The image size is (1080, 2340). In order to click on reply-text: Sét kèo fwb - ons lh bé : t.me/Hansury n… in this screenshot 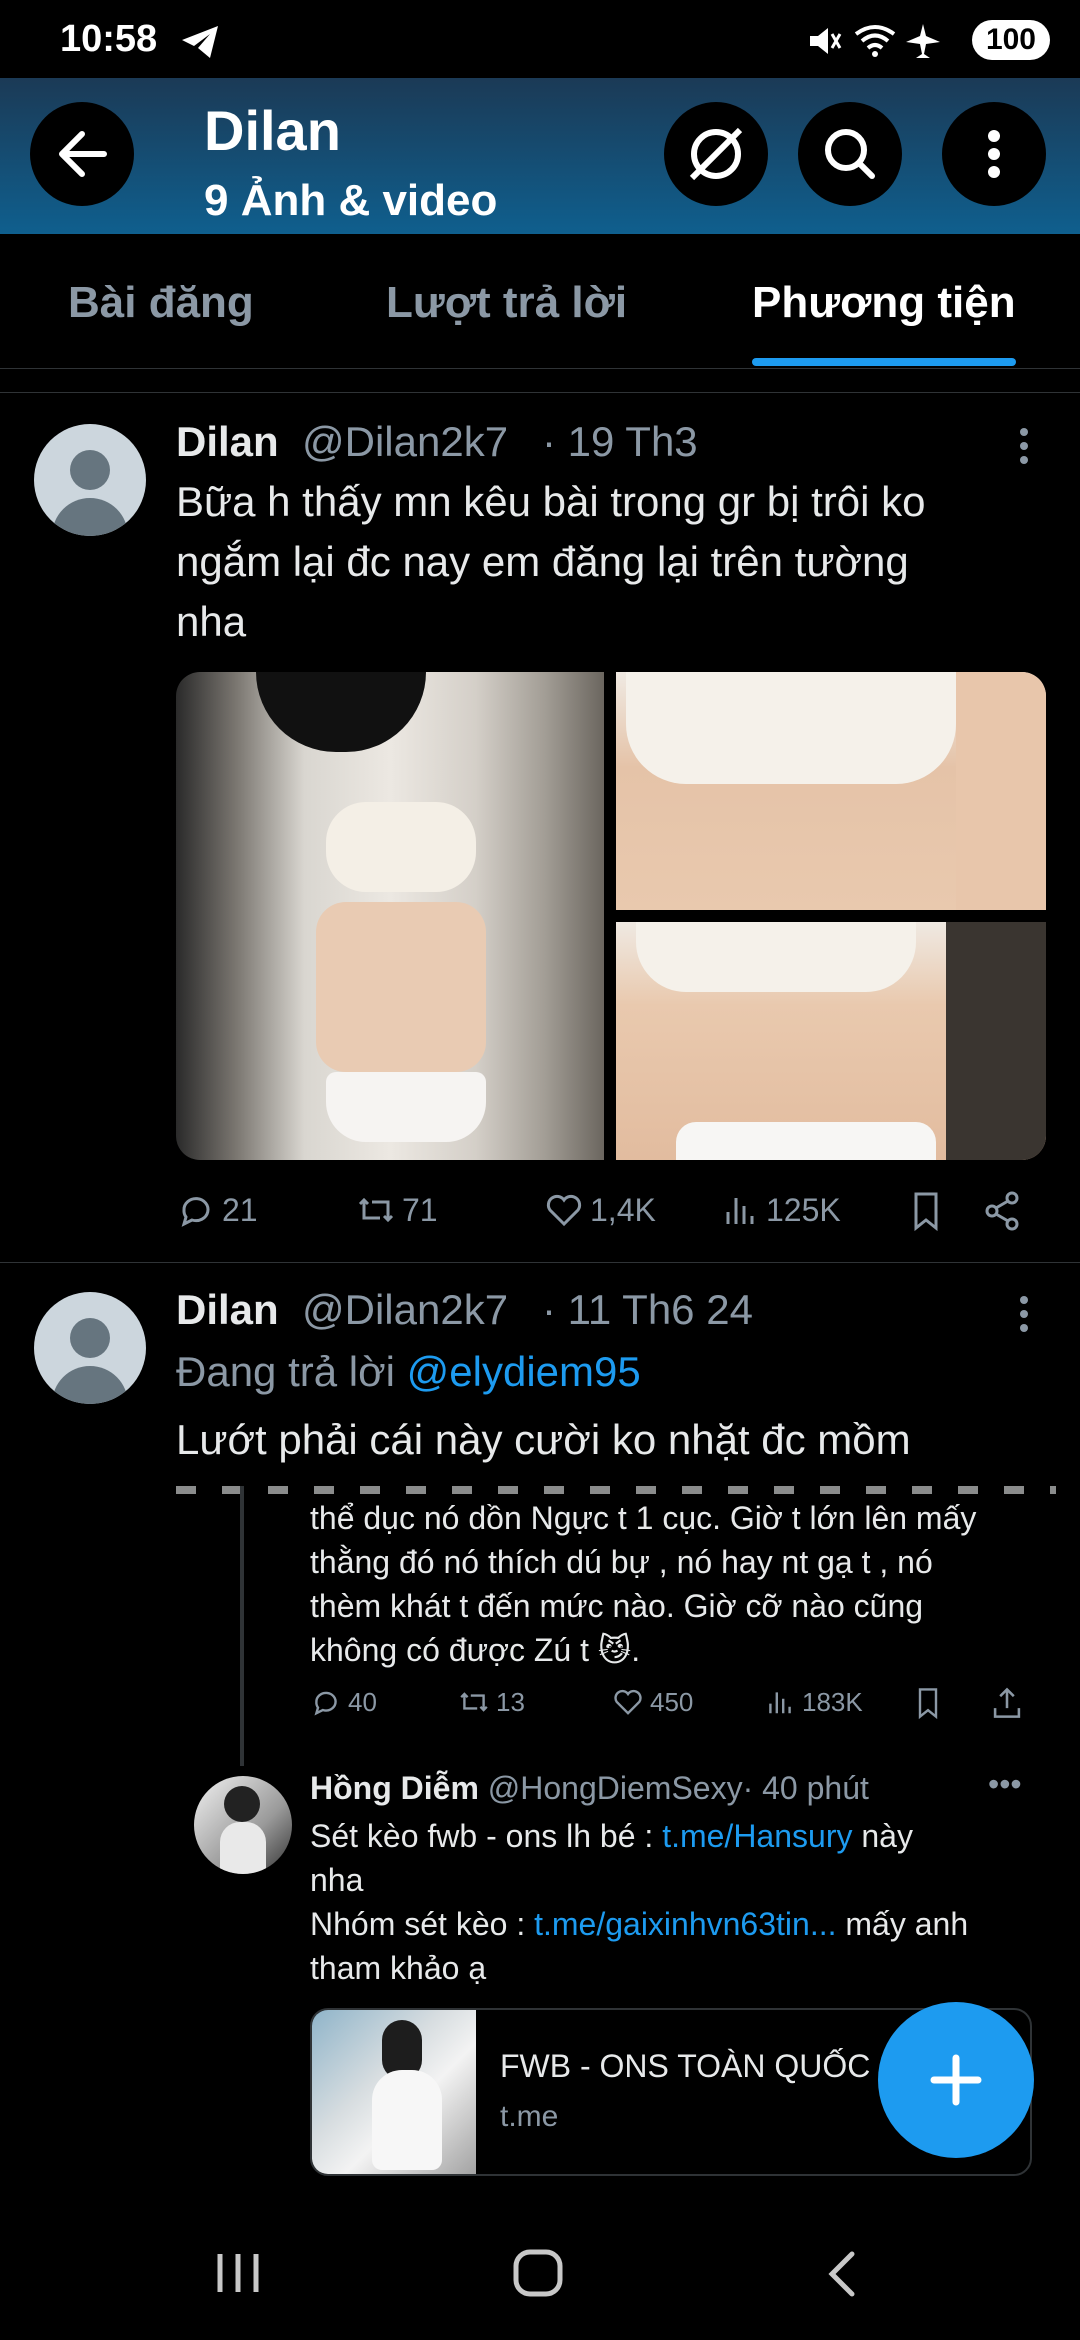, I will do `click(639, 1902)`.